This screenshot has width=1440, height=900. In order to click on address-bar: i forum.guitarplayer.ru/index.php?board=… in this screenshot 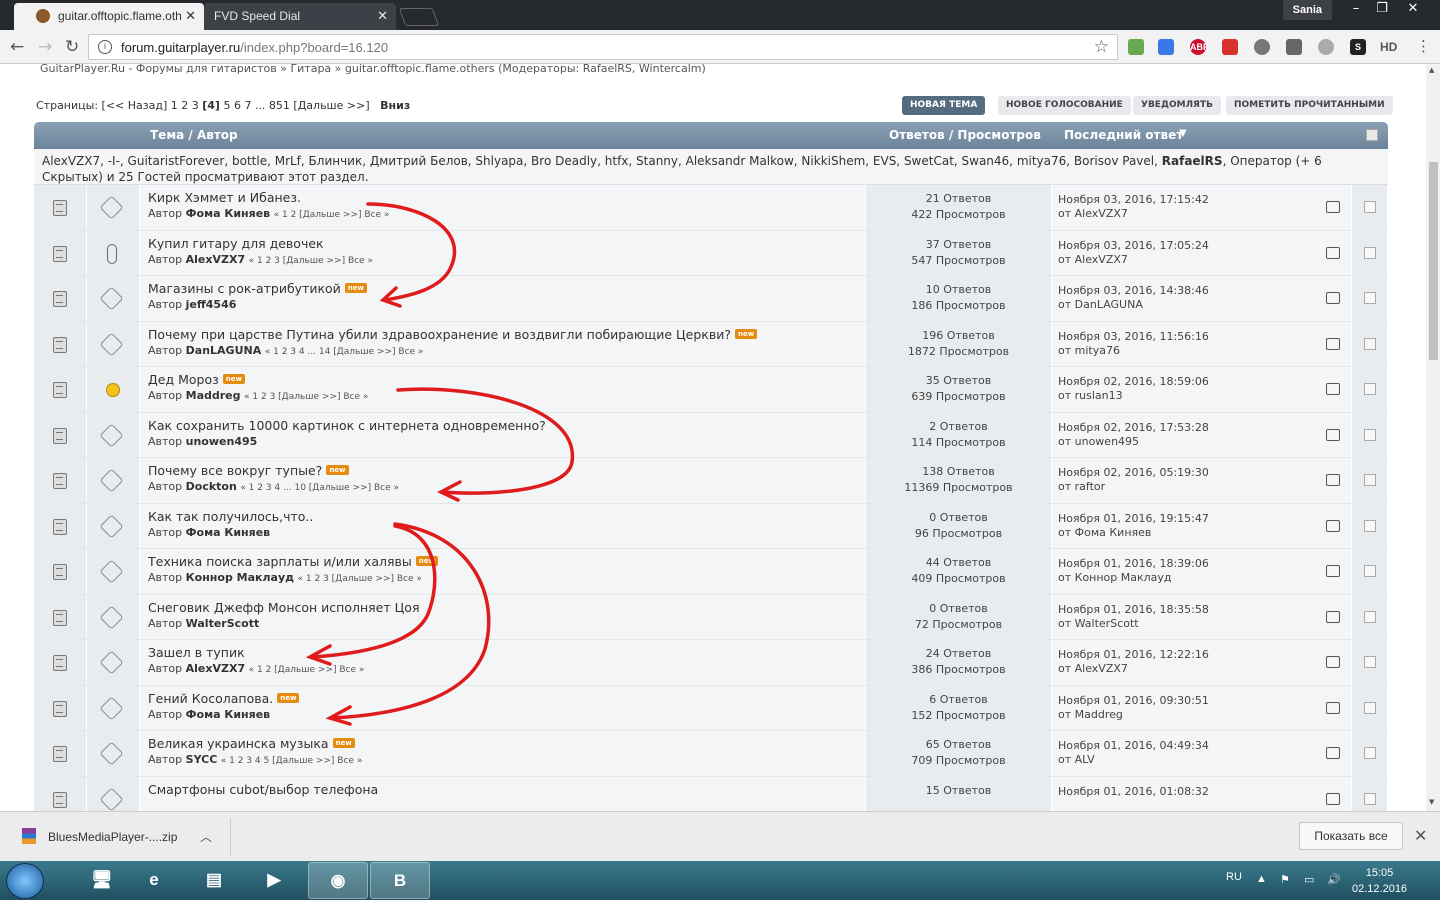, I will do `click(603, 47)`.